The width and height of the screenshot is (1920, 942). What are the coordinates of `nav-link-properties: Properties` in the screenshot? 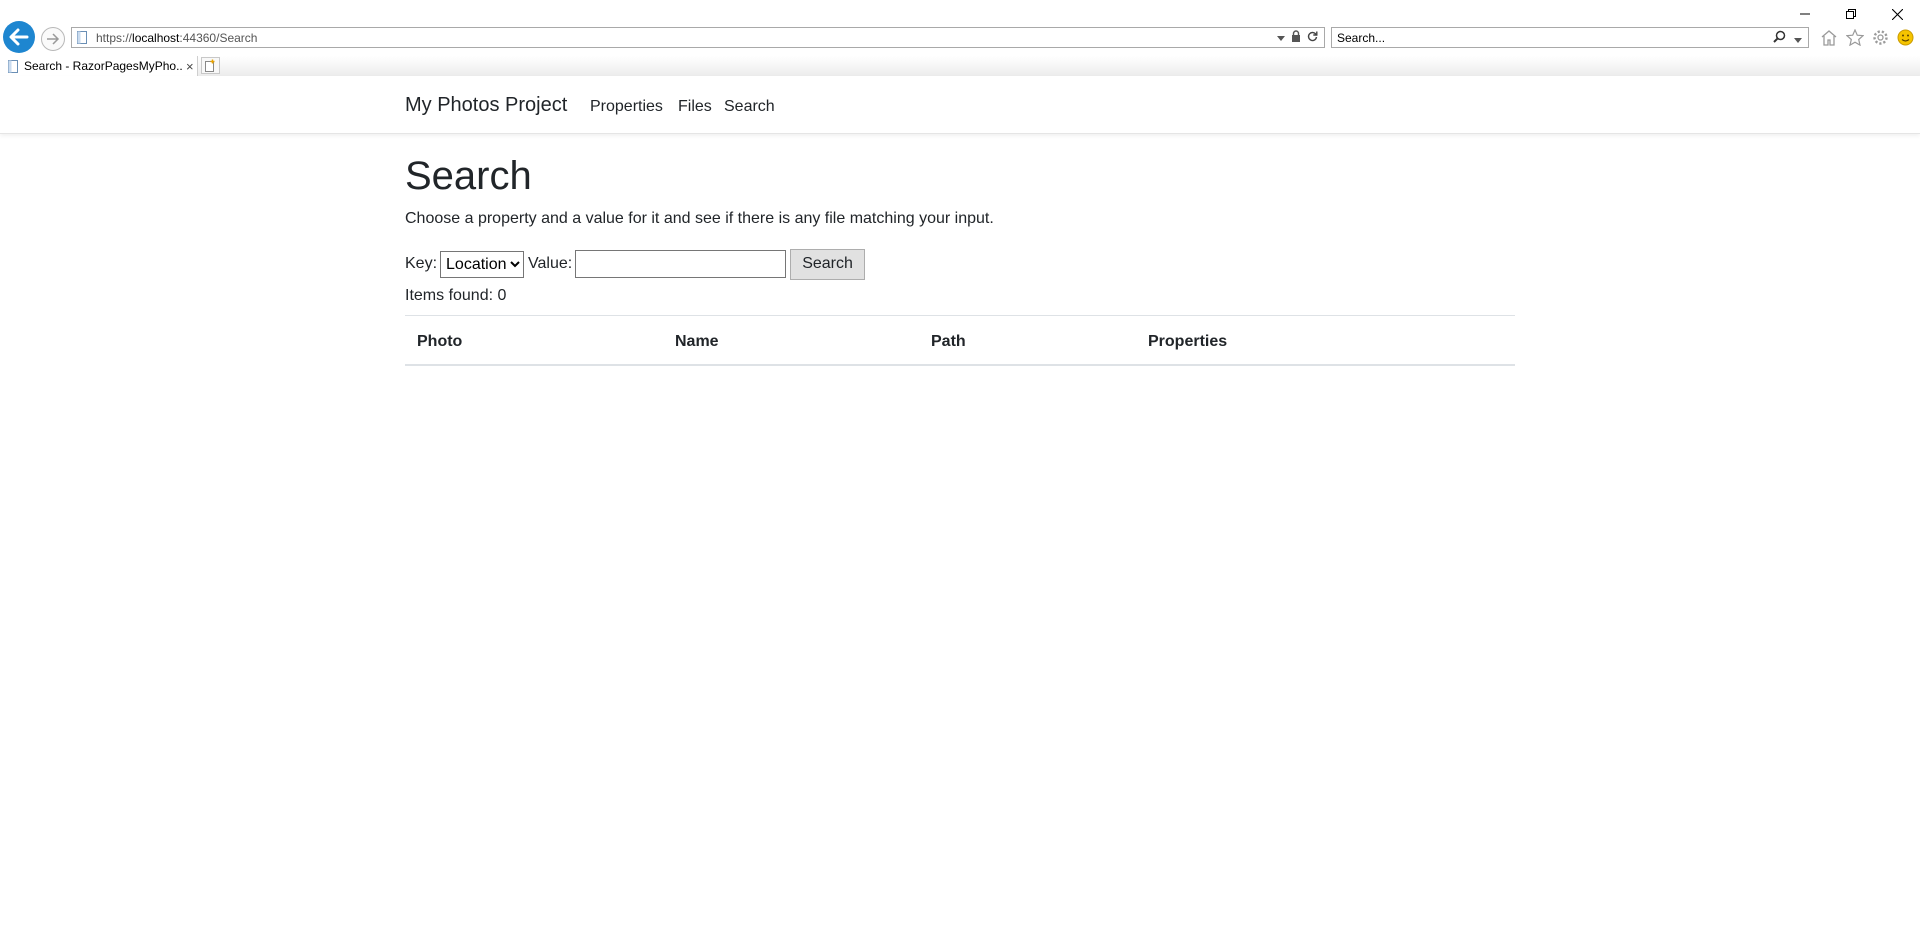 It's located at (626, 107).